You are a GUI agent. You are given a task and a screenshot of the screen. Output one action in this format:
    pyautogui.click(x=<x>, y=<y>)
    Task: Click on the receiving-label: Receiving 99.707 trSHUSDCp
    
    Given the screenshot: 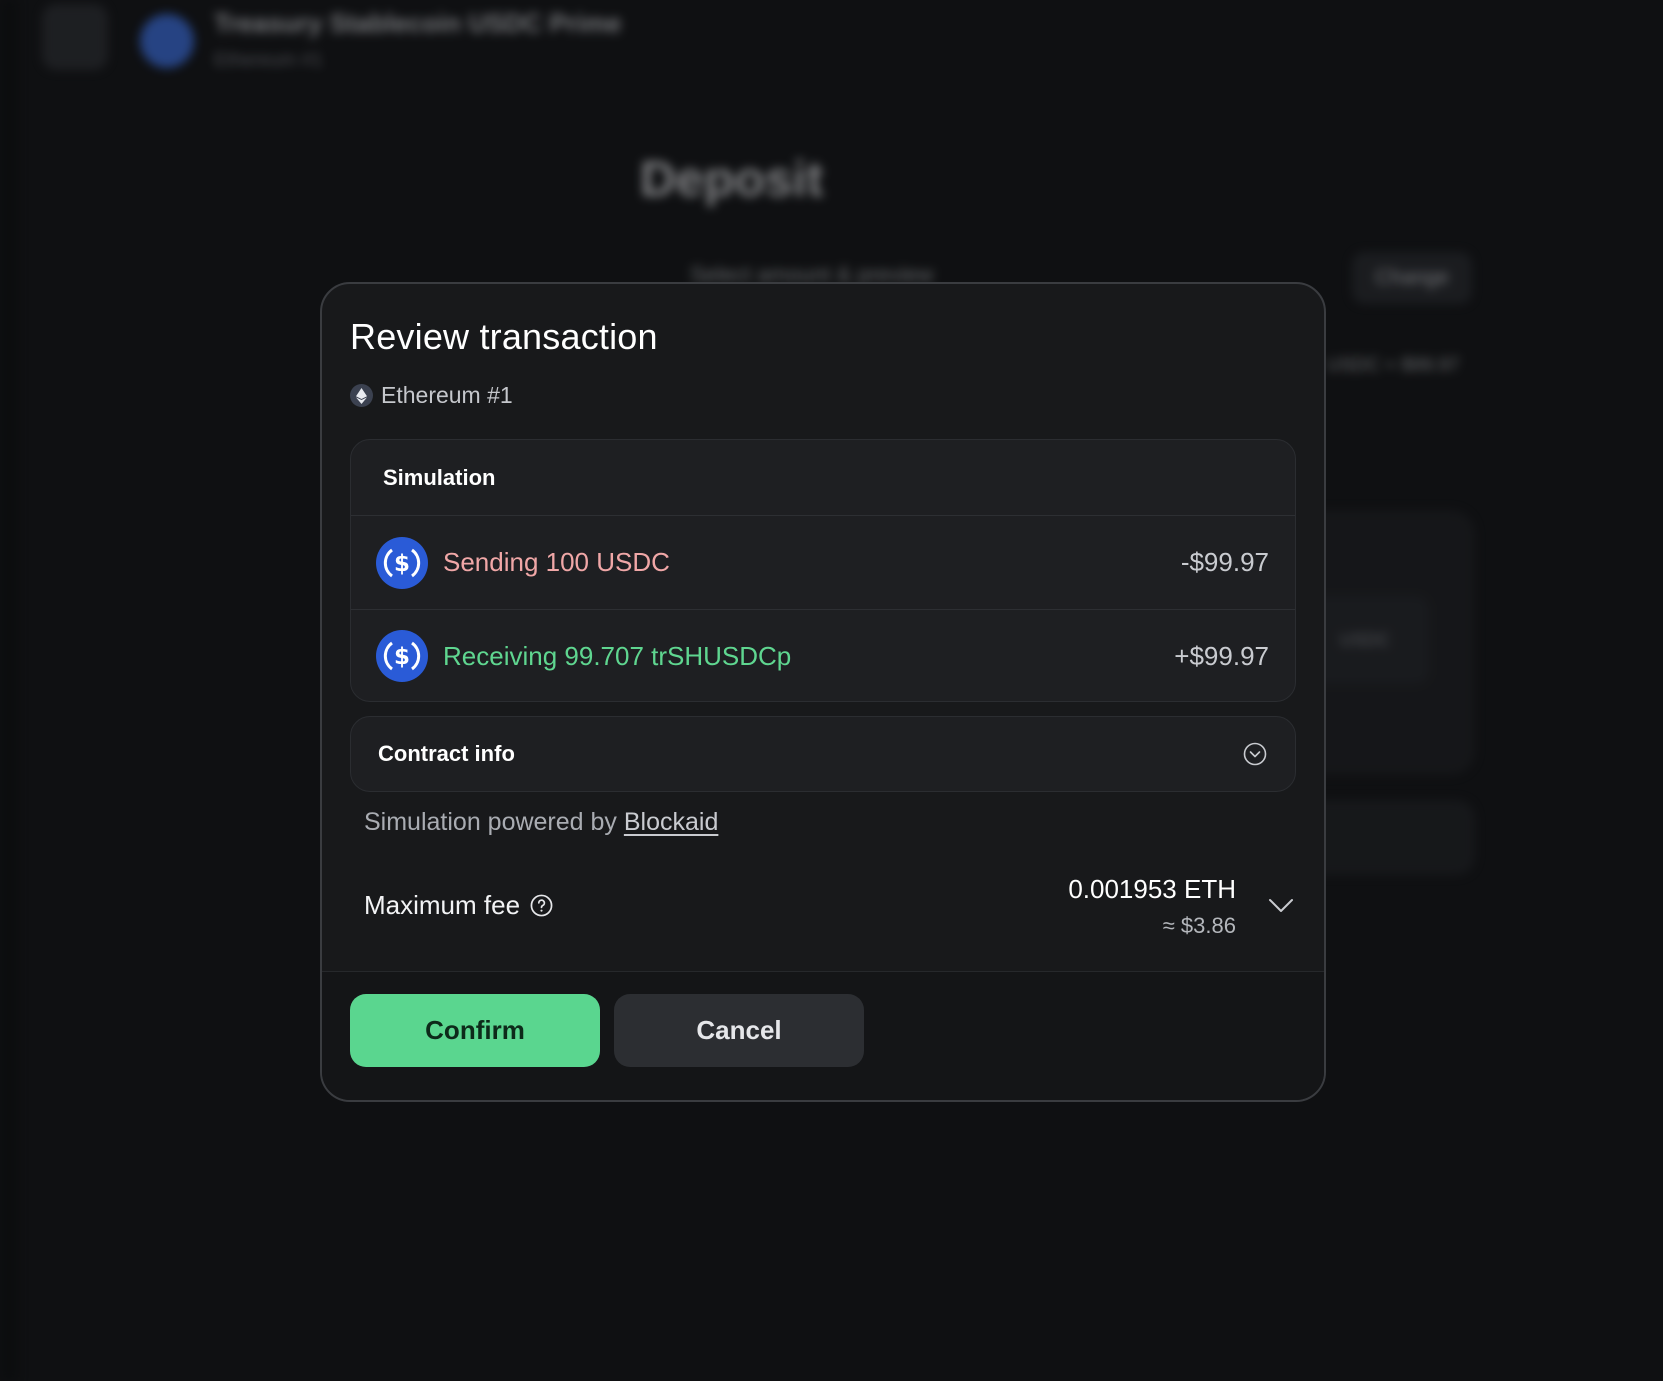 What is the action you would take?
    pyautogui.click(x=617, y=655)
    